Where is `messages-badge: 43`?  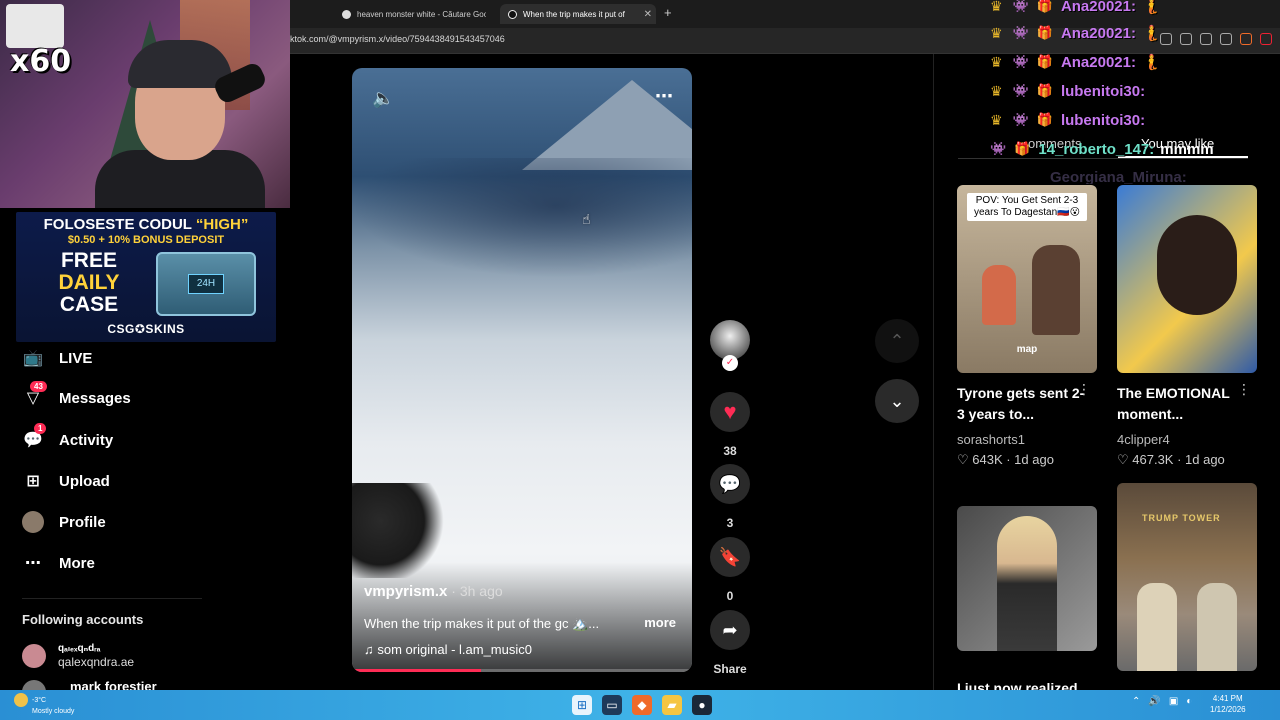 messages-badge: 43 is located at coordinates (38, 386).